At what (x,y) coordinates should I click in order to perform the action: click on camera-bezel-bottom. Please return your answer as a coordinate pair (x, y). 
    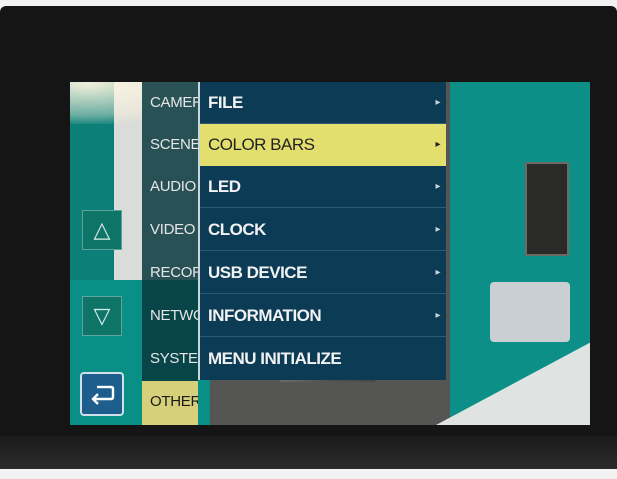
    Looking at the image, I should click on (308, 452).